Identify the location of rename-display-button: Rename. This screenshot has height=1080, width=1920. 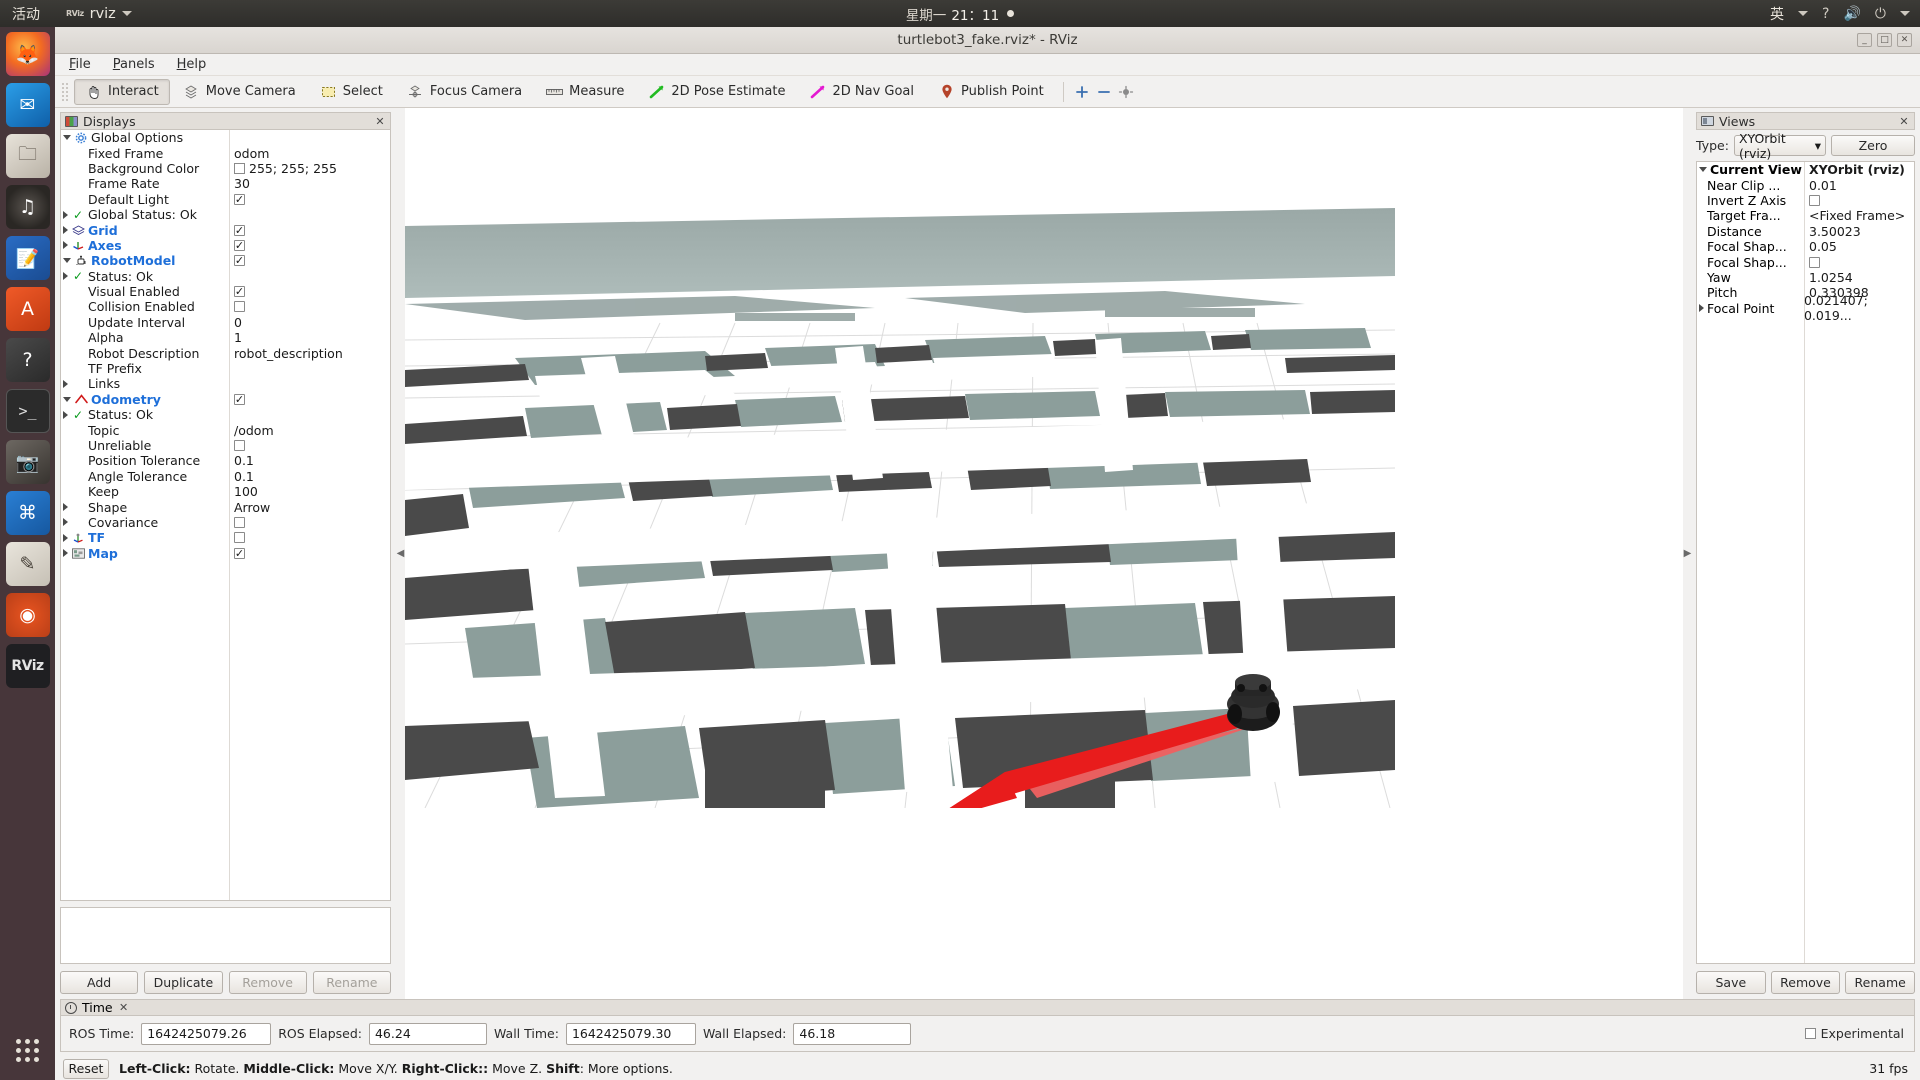
(351, 982).